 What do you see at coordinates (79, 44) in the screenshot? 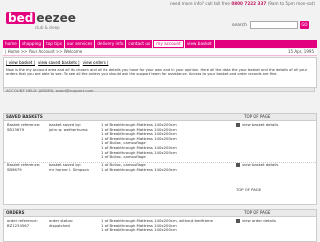
I see `nav-our-services: our services` at bounding box center [79, 44].